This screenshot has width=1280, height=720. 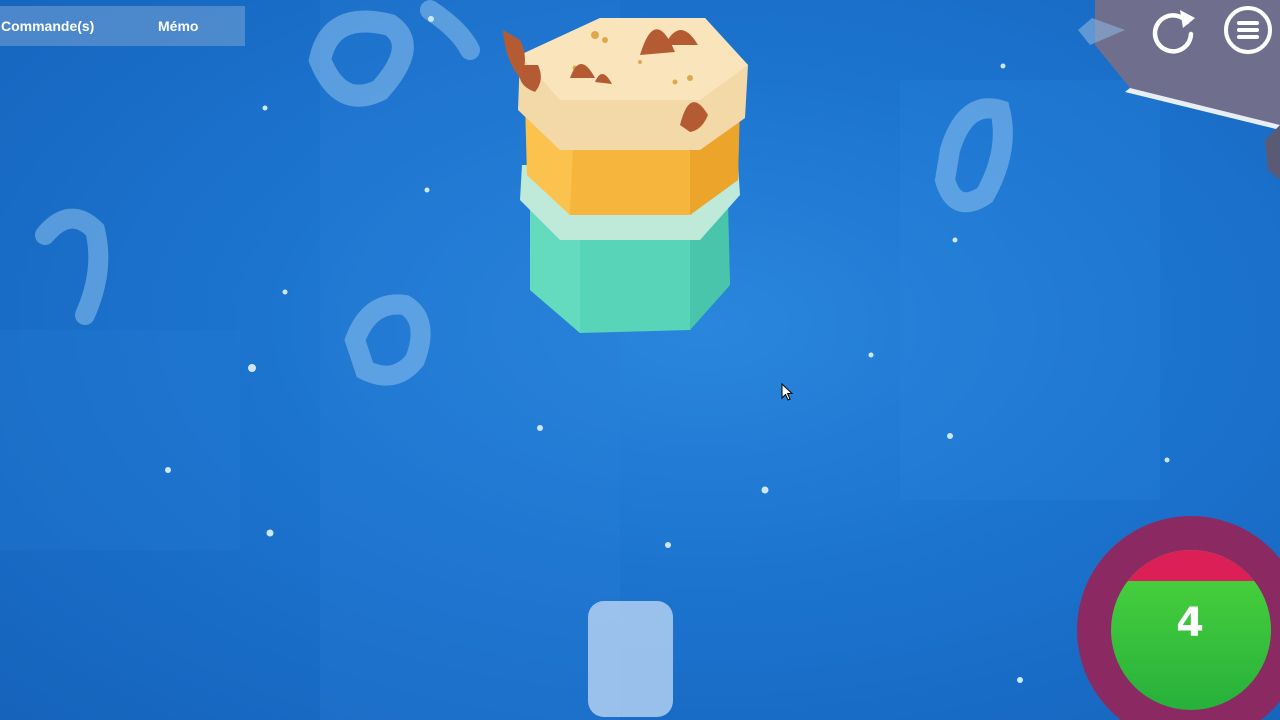 What do you see at coordinates (787, 392) in the screenshot?
I see `mouse-cursor-icon` at bounding box center [787, 392].